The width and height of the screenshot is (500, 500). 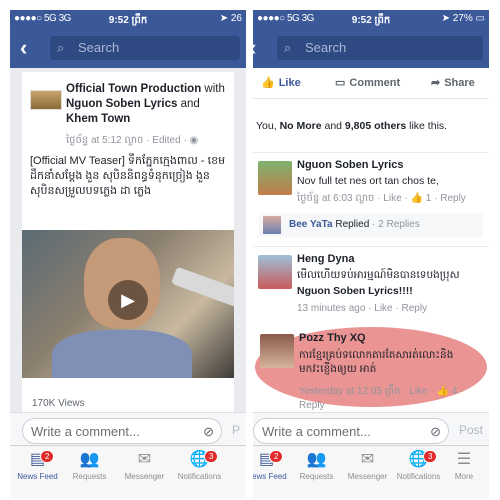 I want to click on battery-indicator: ➤ 26, so click(x=230, y=18).